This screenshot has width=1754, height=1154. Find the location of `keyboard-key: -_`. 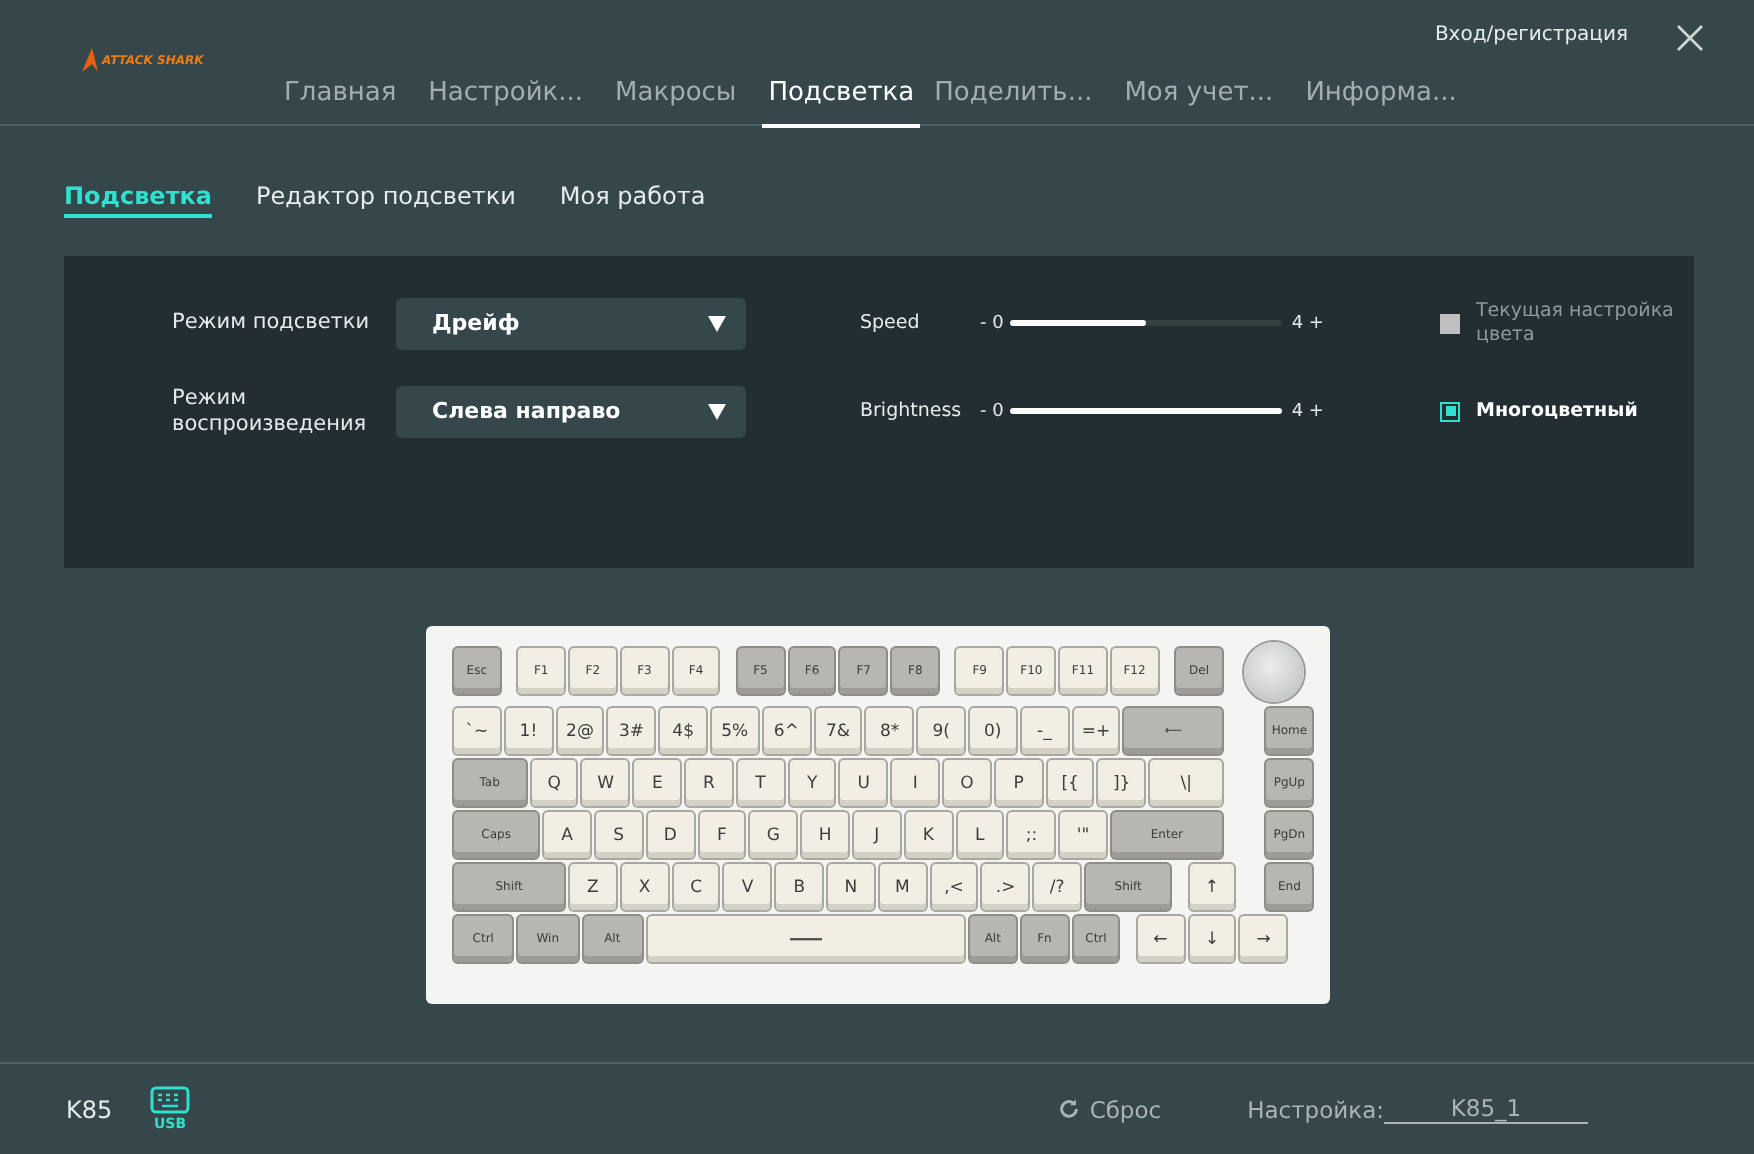

keyboard-key: -_ is located at coordinates (1044, 731).